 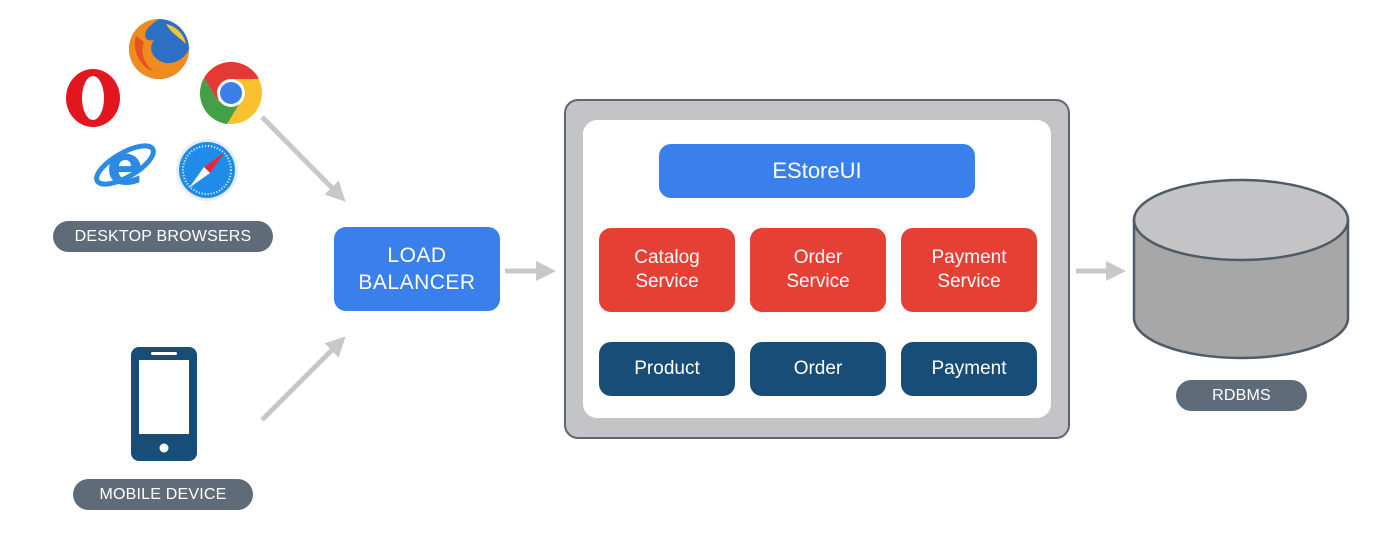 What do you see at coordinates (159, 51) in the screenshot?
I see `firefox-icon` at bounding box center [159, 51].